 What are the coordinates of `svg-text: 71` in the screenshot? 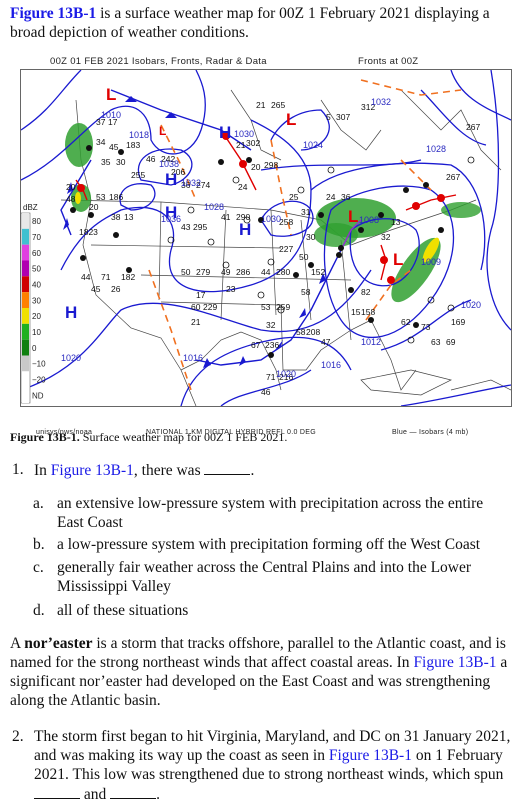 It's located at (106, 277).